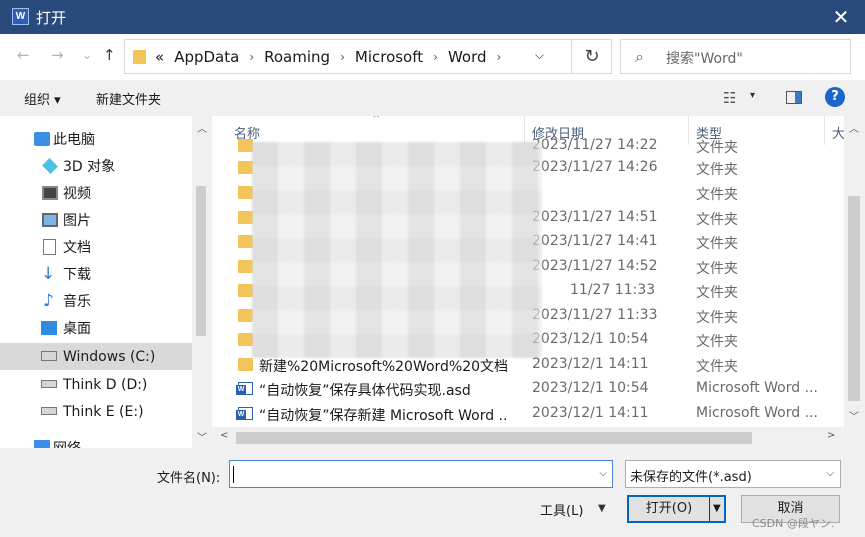  What do you see at coordinates (77, 301) in the screenshot?
I see `sidebar-item-label: 音乐` at bounding box center [77, 301].